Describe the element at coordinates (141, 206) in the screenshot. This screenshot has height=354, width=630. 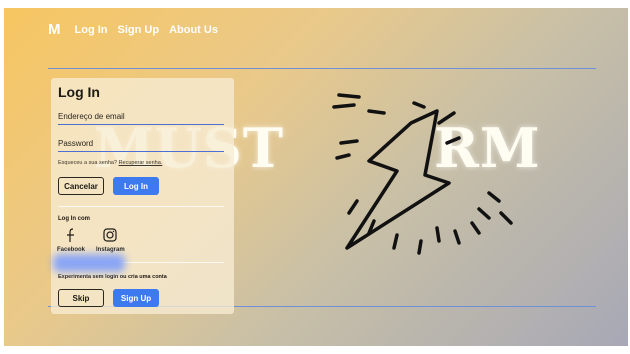
I see `separator` at that location.